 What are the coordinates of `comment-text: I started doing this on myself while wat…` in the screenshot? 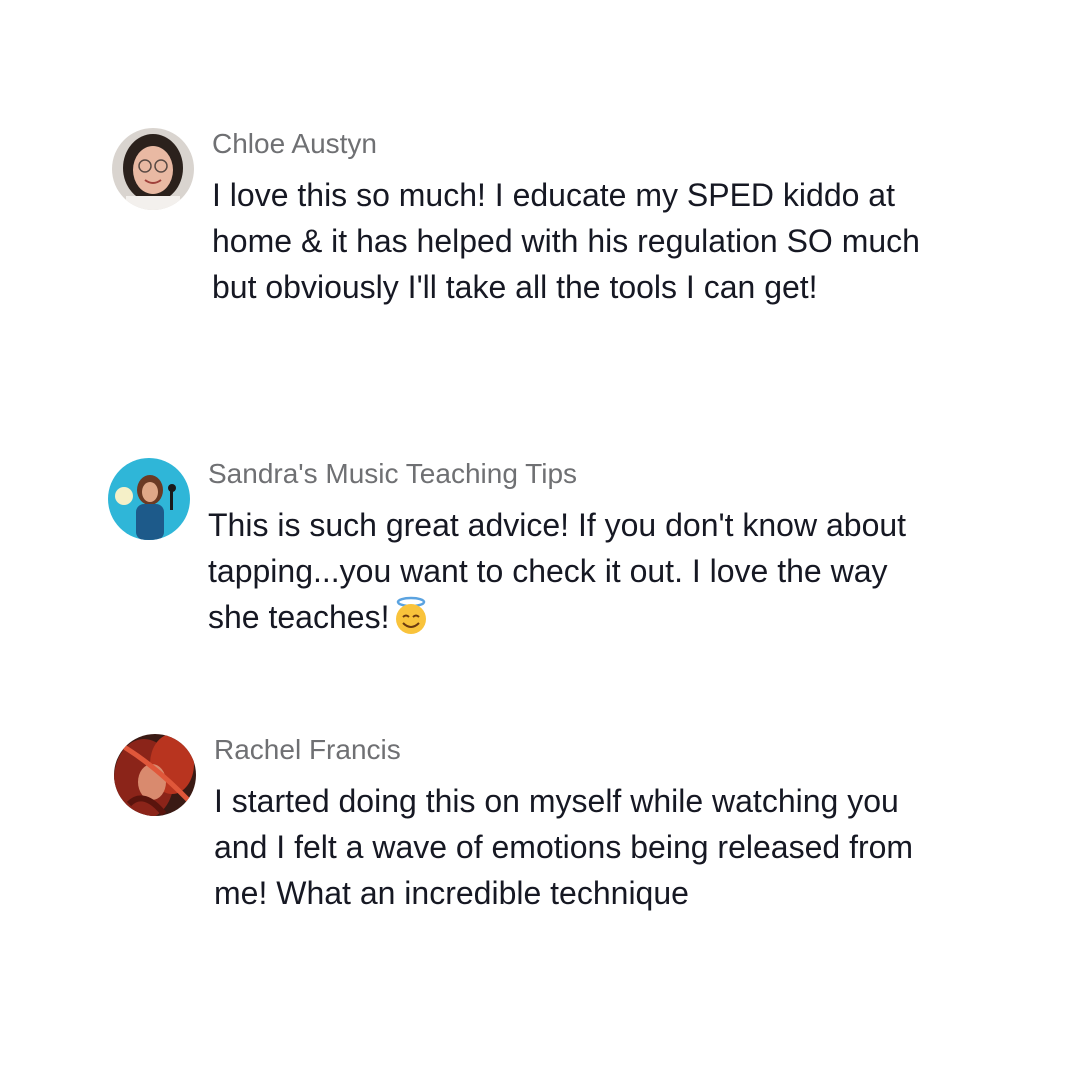 It's located at (564, 847).